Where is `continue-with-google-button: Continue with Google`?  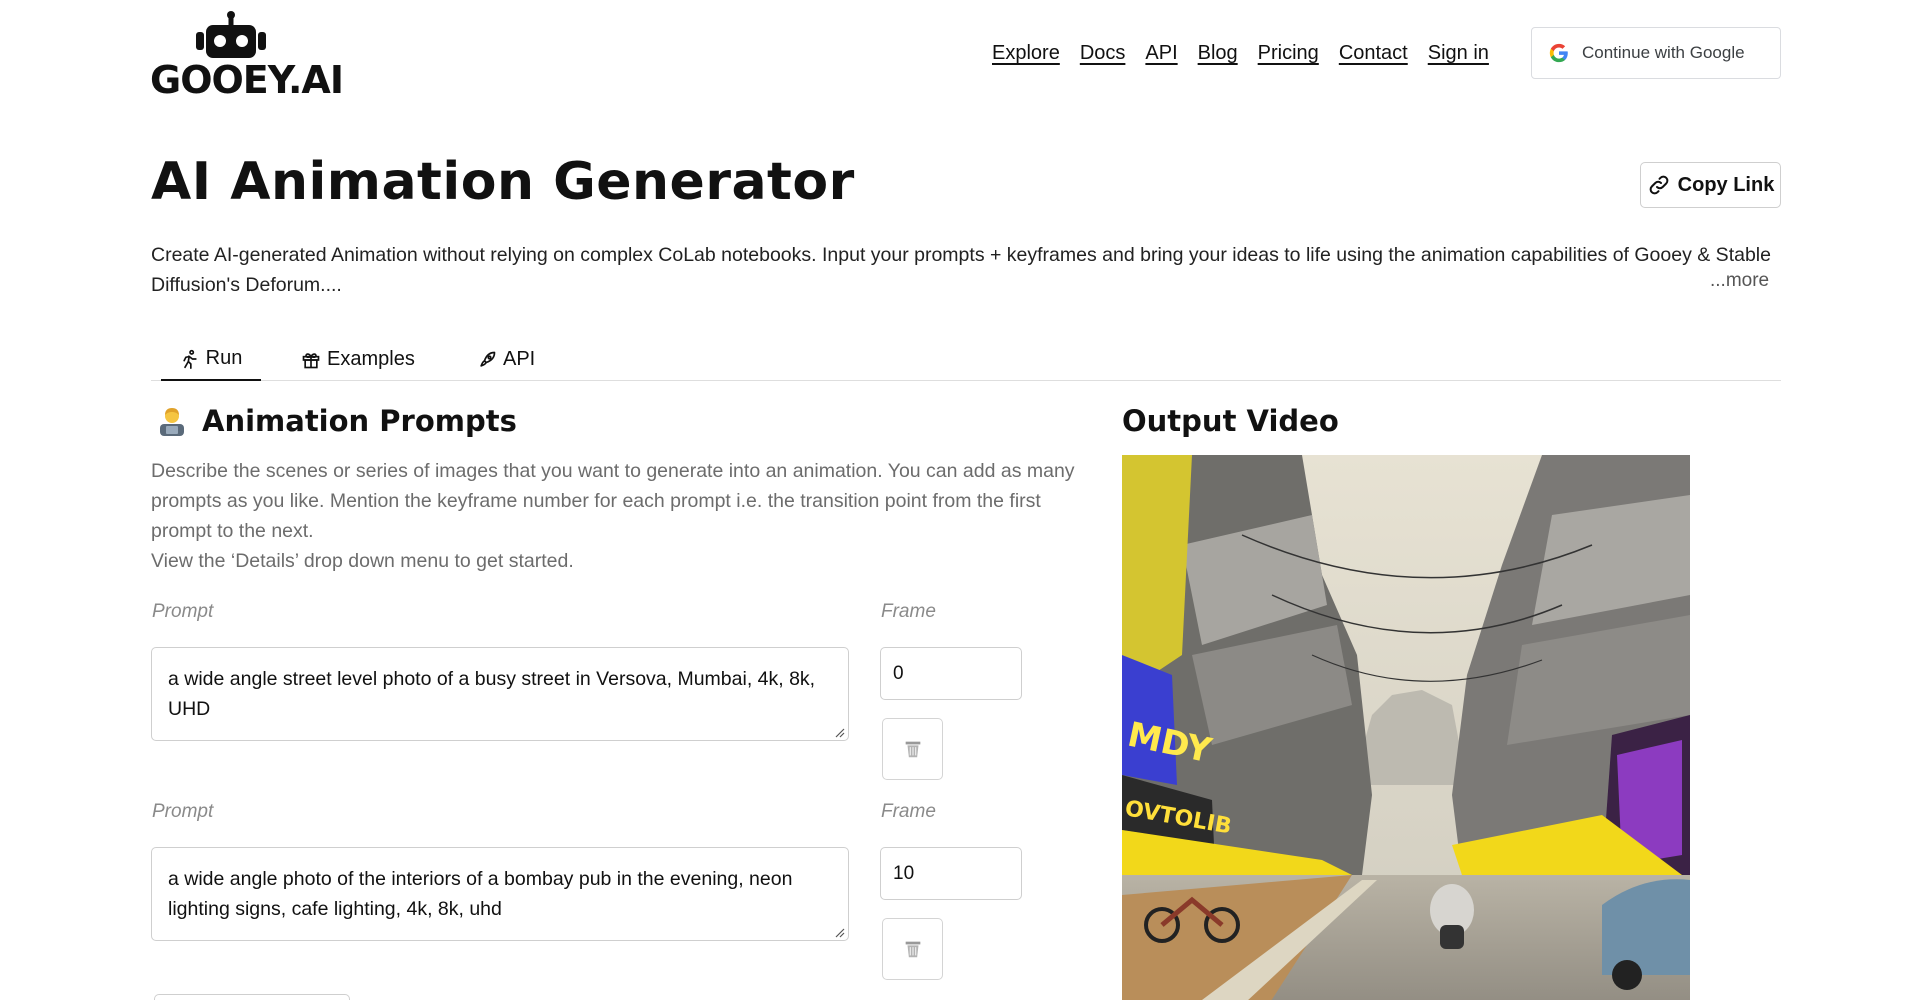
continue-with-google-button: Continue with Google is located at coordinates (1656, 53).